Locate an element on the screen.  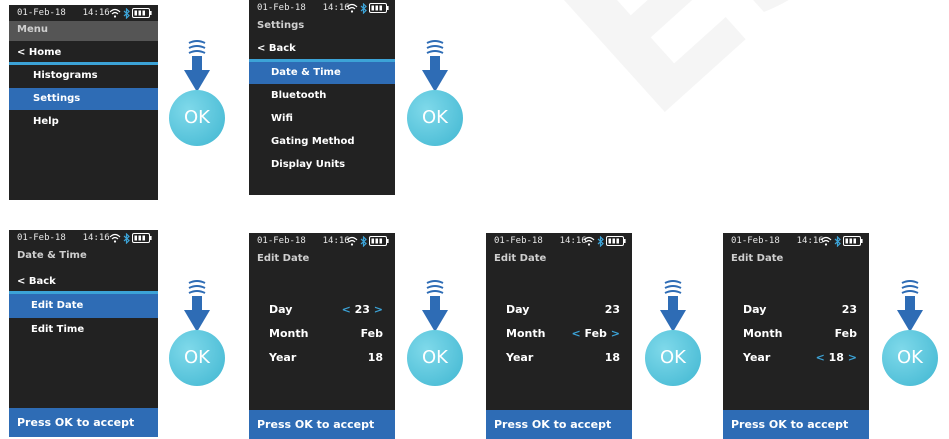
day-row: Day < 23 > is located at coordinates (326, 312).